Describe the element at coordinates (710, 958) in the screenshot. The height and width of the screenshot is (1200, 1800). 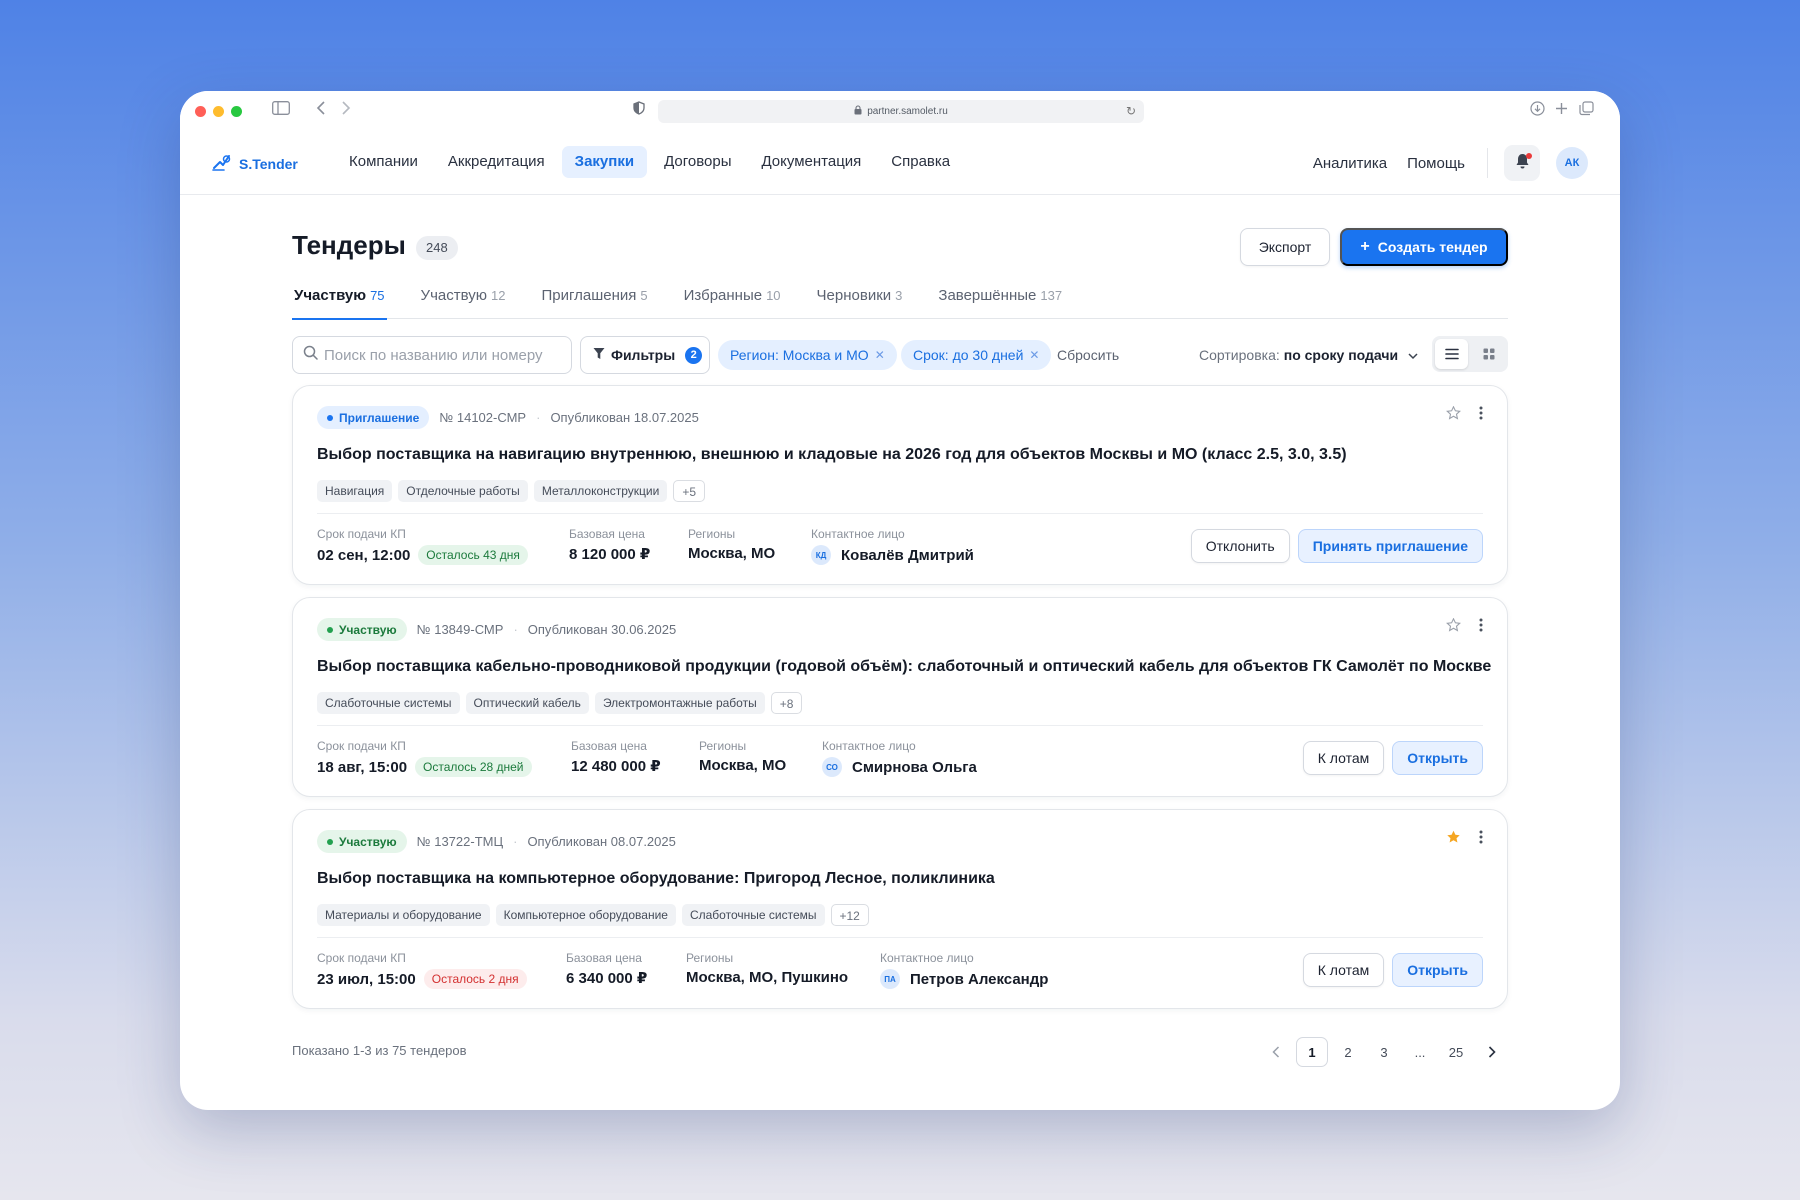
I see `field-label: Регионы` at that location.